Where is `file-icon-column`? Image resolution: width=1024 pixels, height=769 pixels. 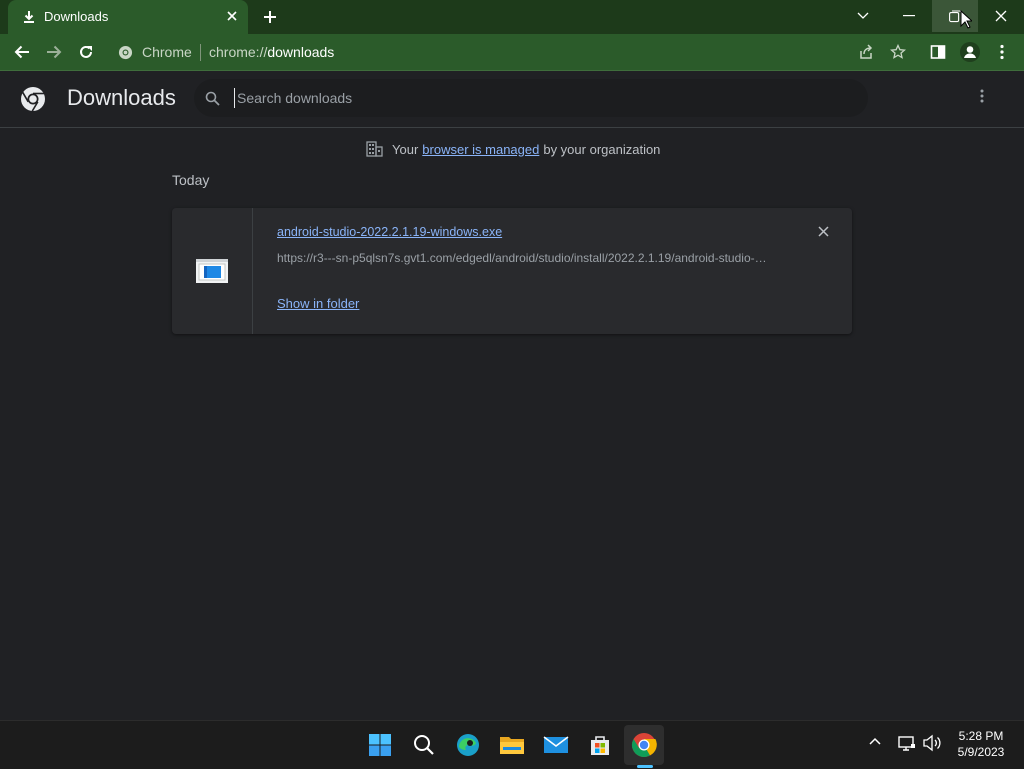 file-icon-column is located at coordinates (212, 271).